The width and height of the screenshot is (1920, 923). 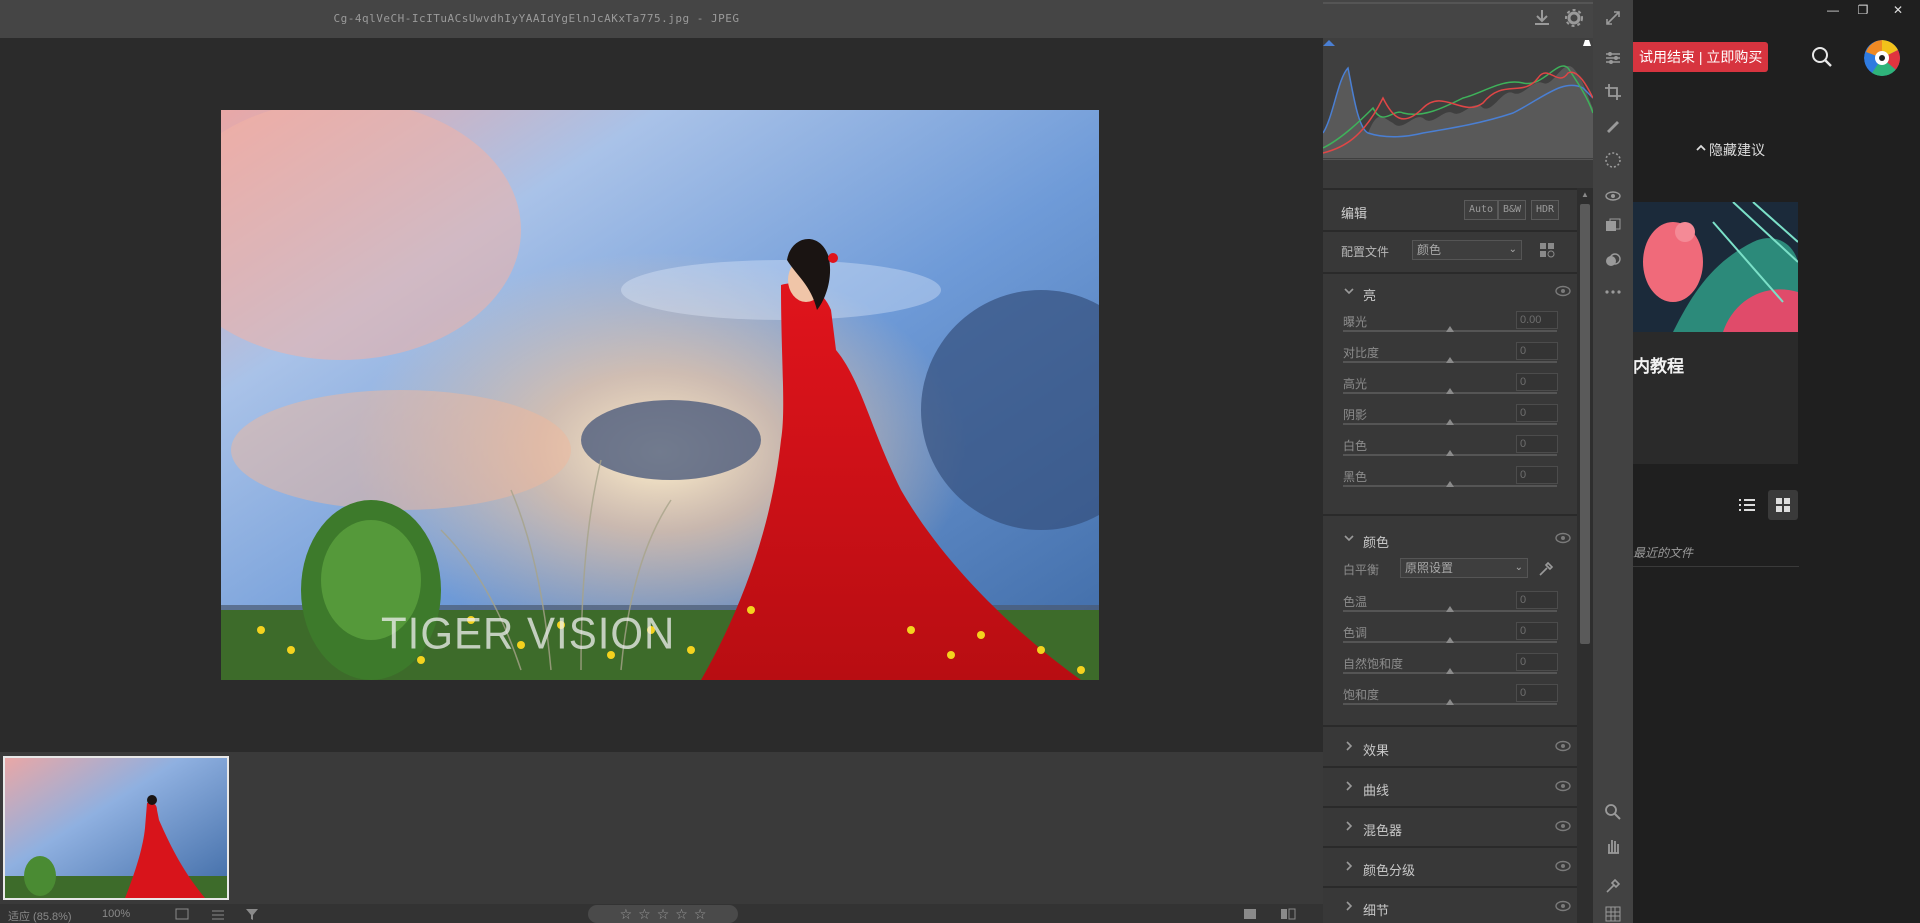 I want to click on profile-dropdown: 颜色 ⌄, so click(x=1467, y=250).